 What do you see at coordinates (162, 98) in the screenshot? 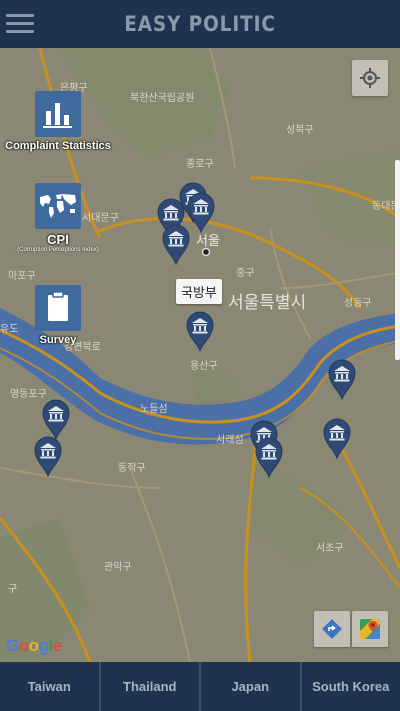
I see `map-label: 북한산국립공원` at bounding box center [162, 98].